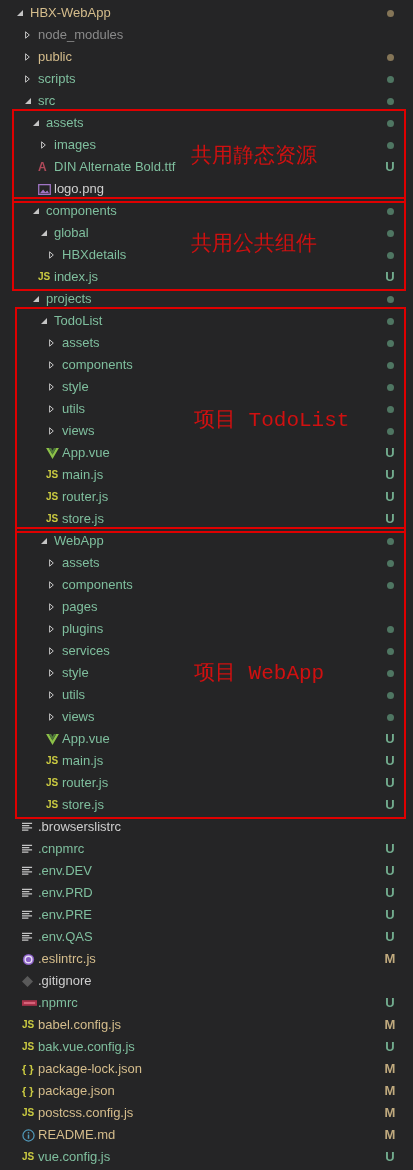 The width and height of the screenshot is (413, 1170). I want to click on folder-name: HBXdetails, so click(94, 255).